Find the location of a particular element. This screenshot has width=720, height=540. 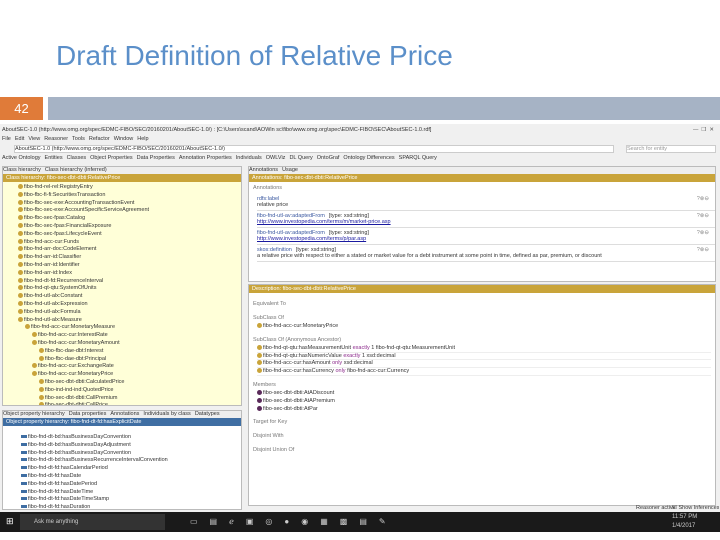

class-tree-item: fibo-fnd-dt-fd:RecurrenceInterval is located at coordinates (129, 282).